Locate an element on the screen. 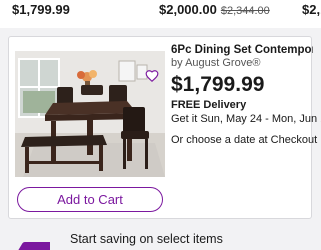  prev-product-price: $1,799.99 is located at coordinates (41, 9).